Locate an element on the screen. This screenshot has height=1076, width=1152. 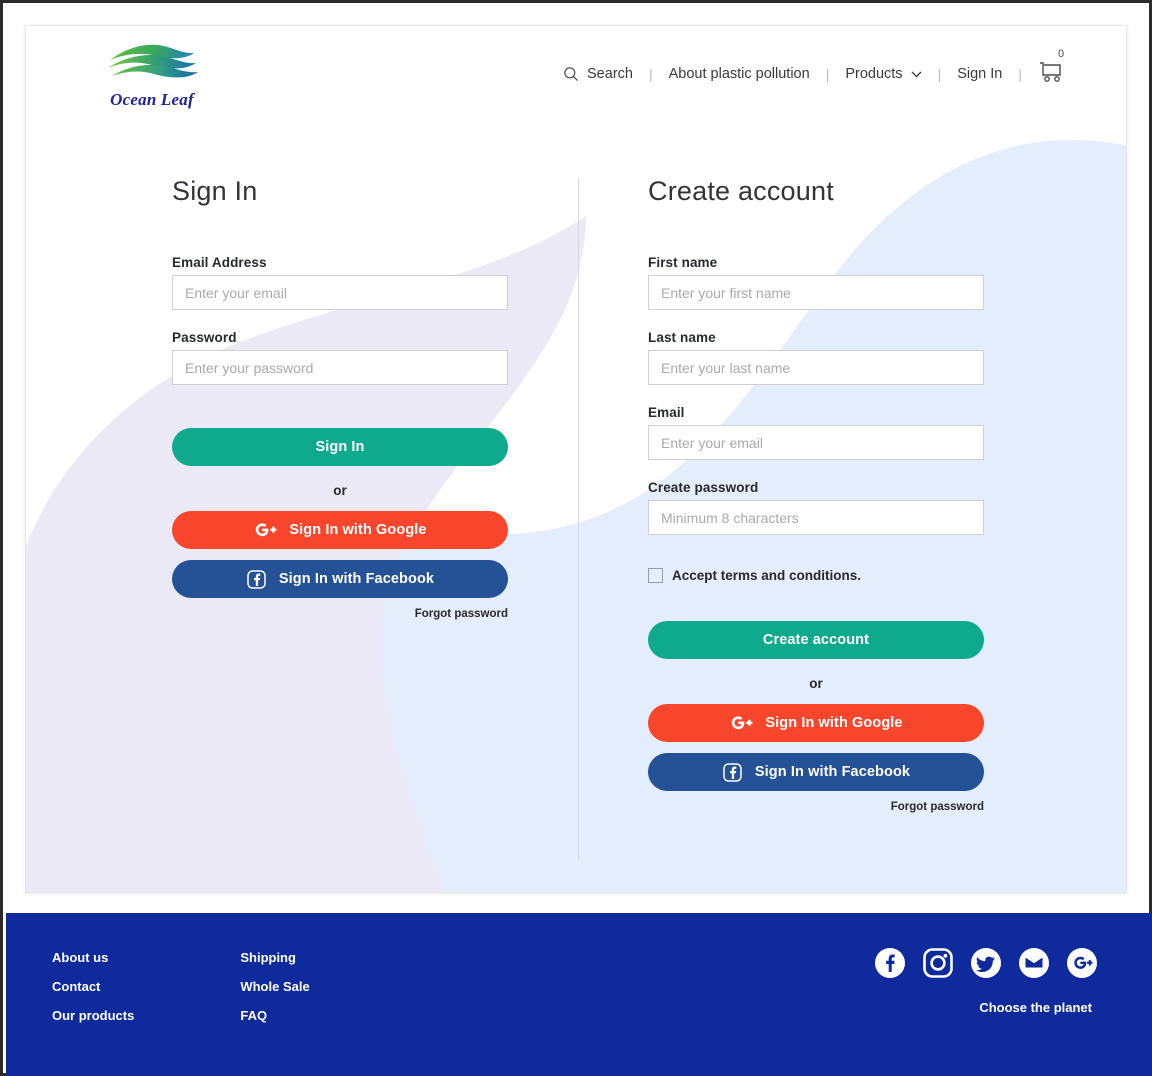
sign-in-google-button: Sign In with Google is located at coordinates (340, 530).